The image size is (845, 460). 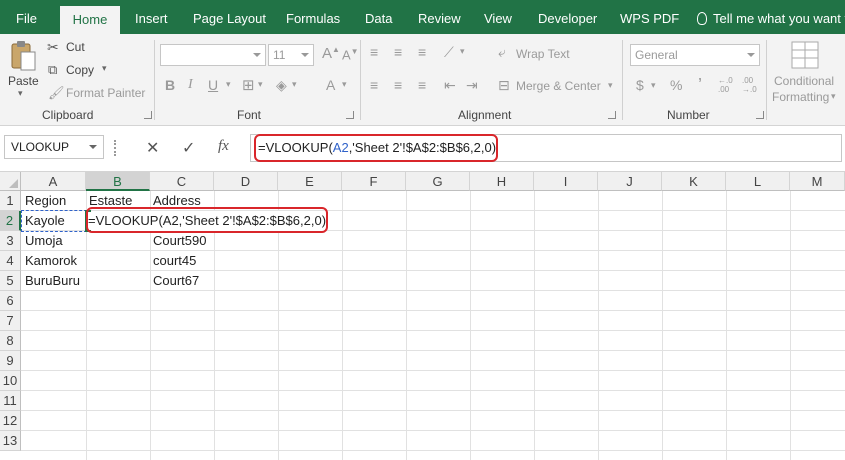 What do you see at coordinates (10, 401) in the screenshot?
I see `row-header-11: 11` at bounding box center [10, 401].